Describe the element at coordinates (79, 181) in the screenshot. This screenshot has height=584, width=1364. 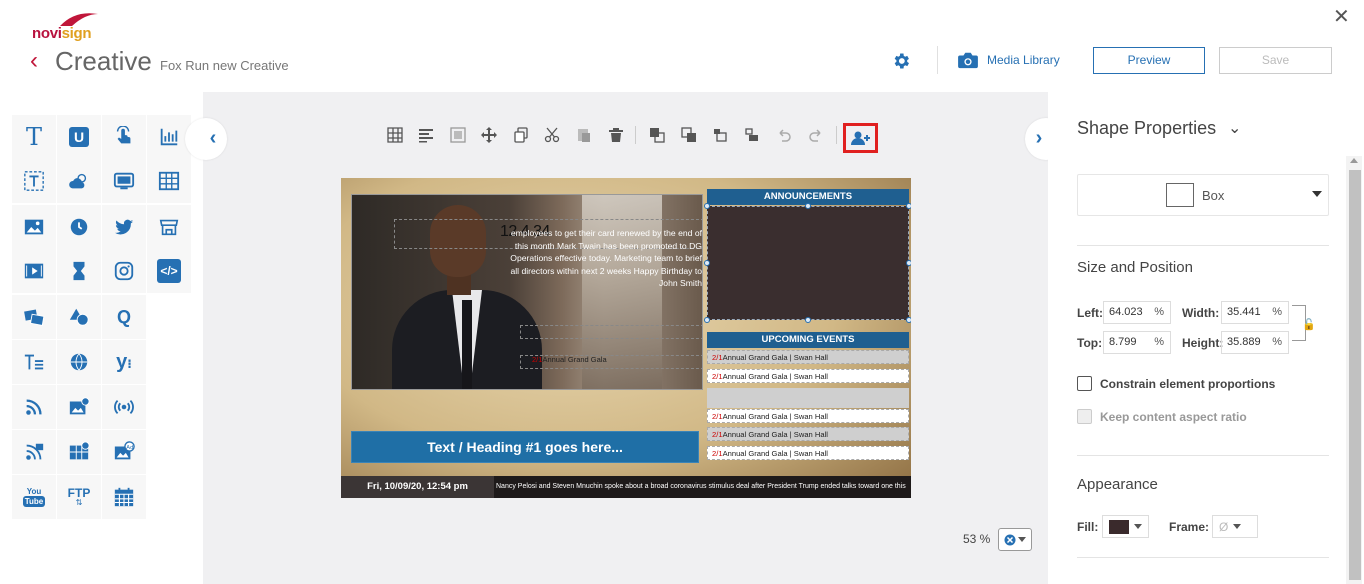
I see `weather-icon` at that location.